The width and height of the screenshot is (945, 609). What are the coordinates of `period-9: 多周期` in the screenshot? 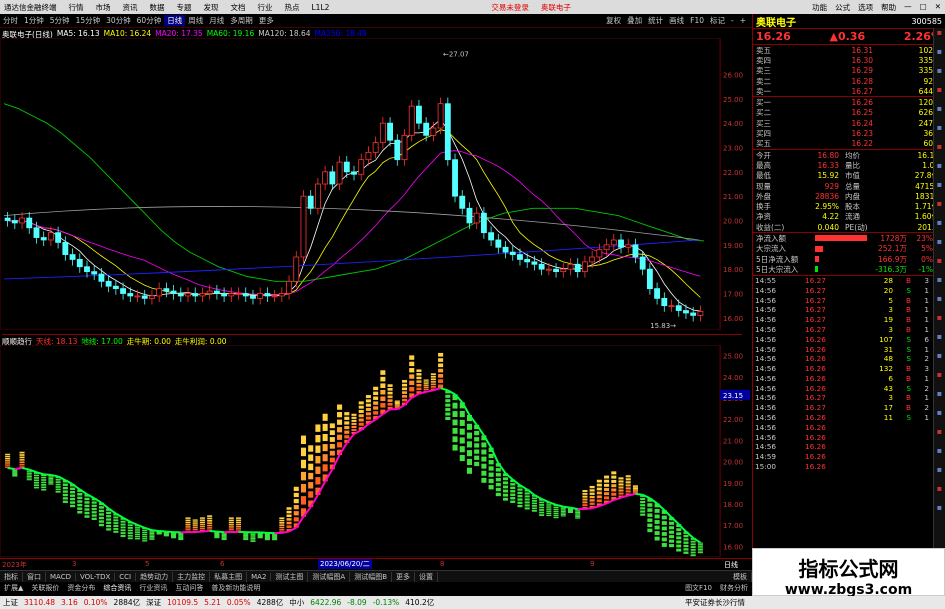 It's located at (241, 20).